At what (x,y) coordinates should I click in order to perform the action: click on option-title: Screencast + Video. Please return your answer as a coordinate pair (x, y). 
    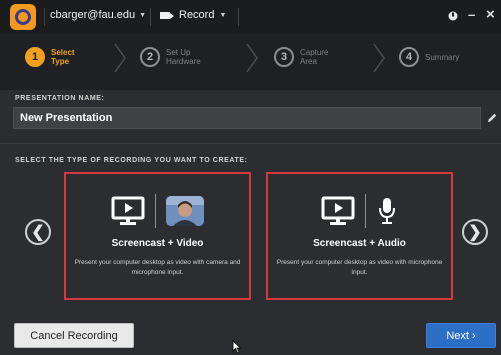
    Looking at the image, I should click on (157, 243).